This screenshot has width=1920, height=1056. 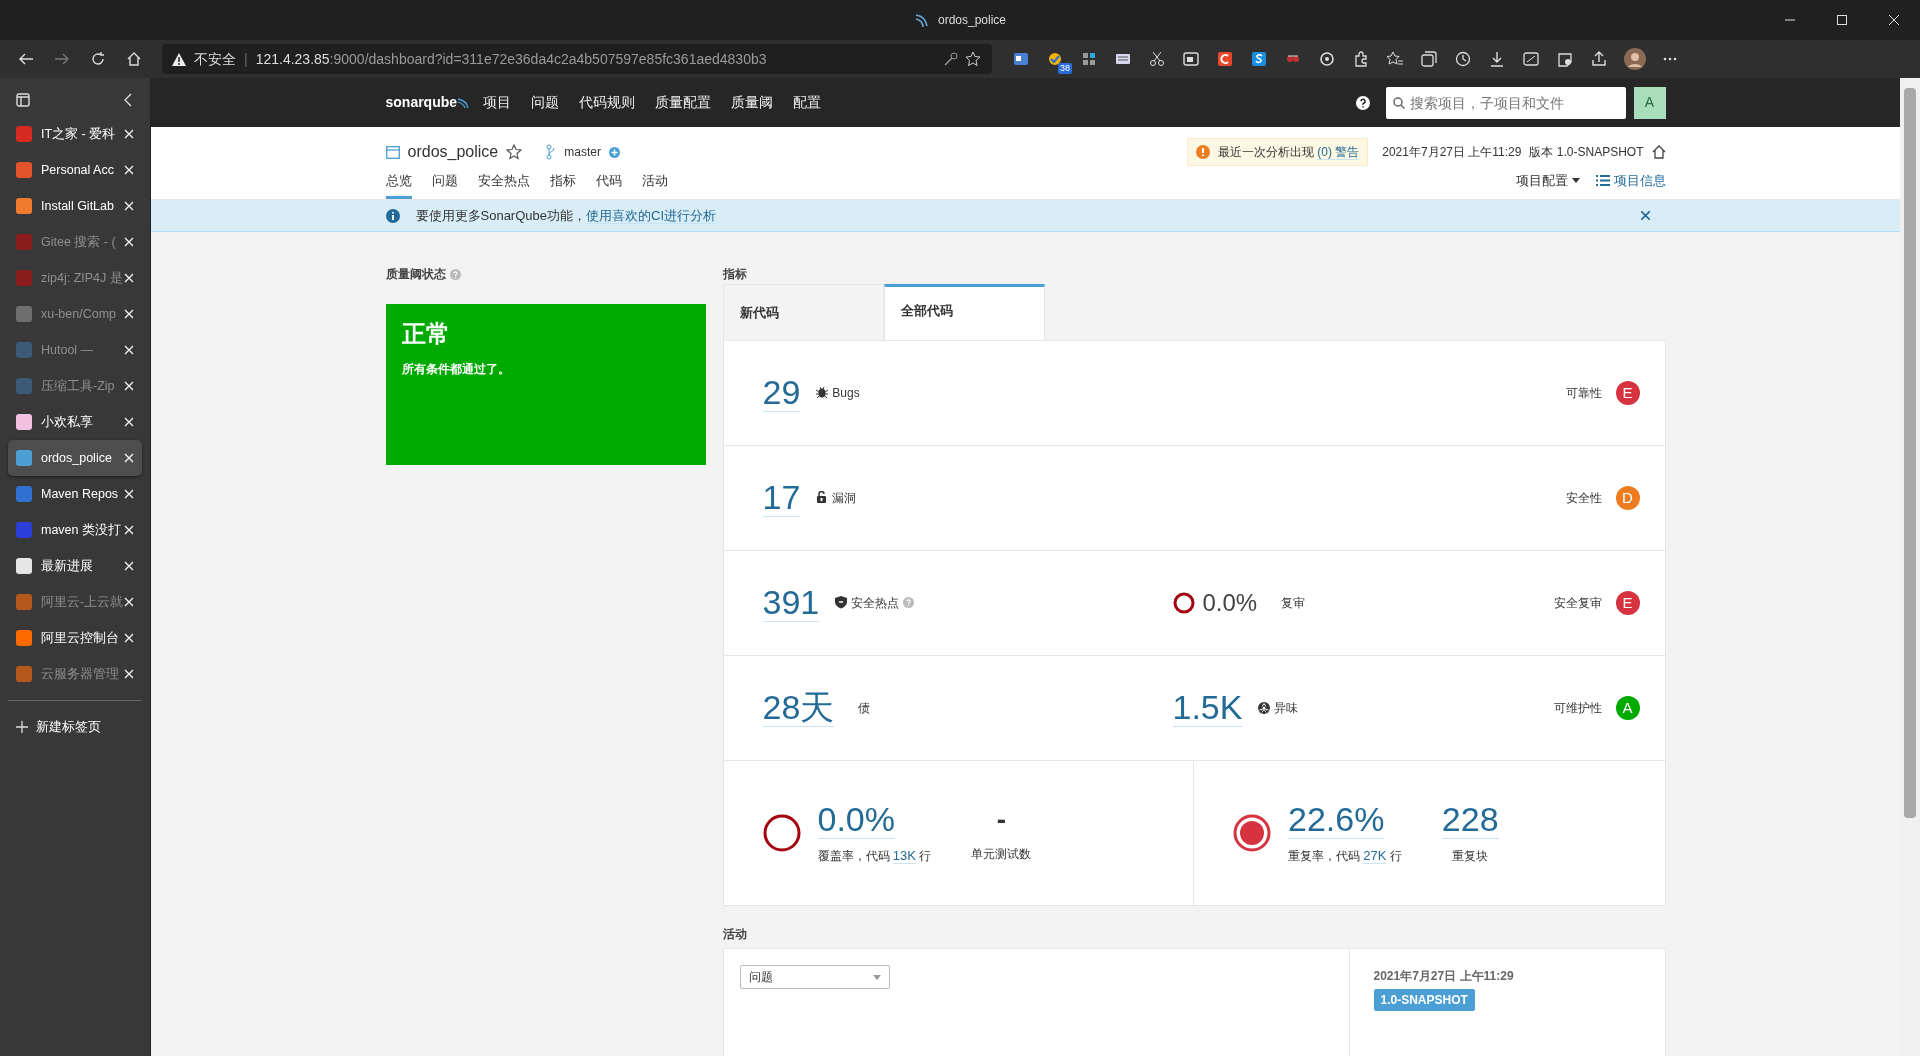 What do you see at coordinates (1547, 184) in the screenshot?
I see `project-settings-menu: 项目配置` at bounding box center [1547, 184].